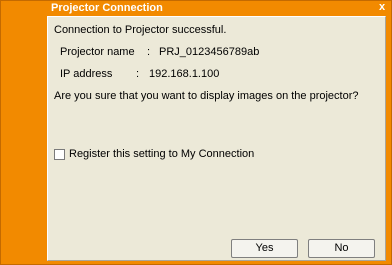 This screenshot has height=265, width=392. Describe the element at coordinates (264, 248) in the screenshot. I see `yes-button: Yes` at that location.